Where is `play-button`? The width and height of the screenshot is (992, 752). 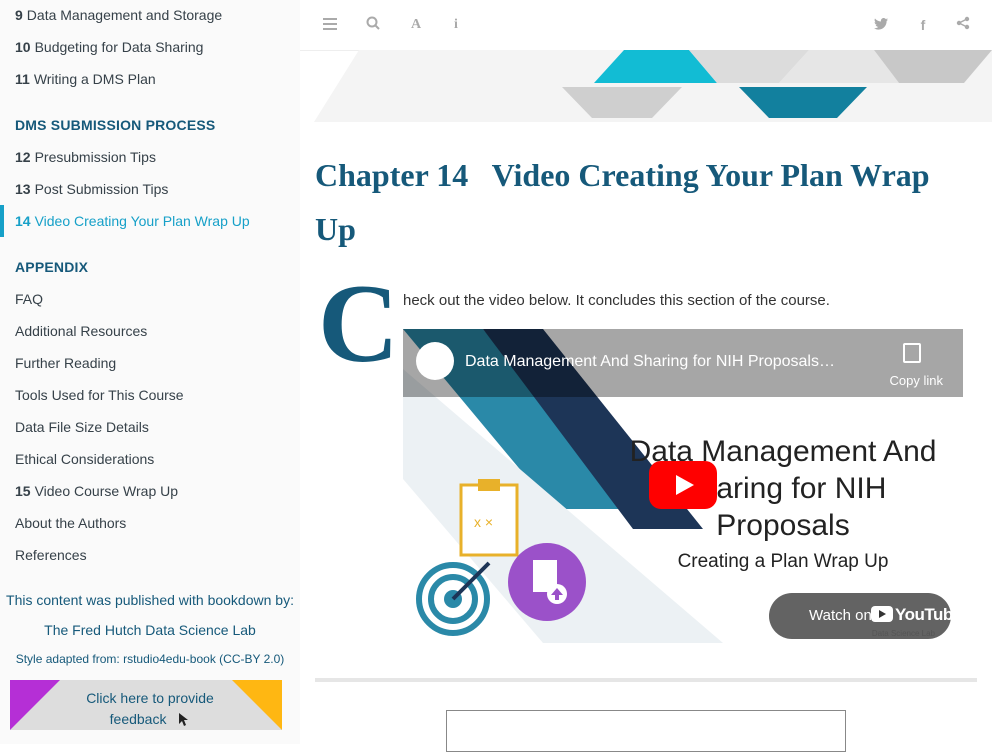
play-button is located at coordinates (683, 485).